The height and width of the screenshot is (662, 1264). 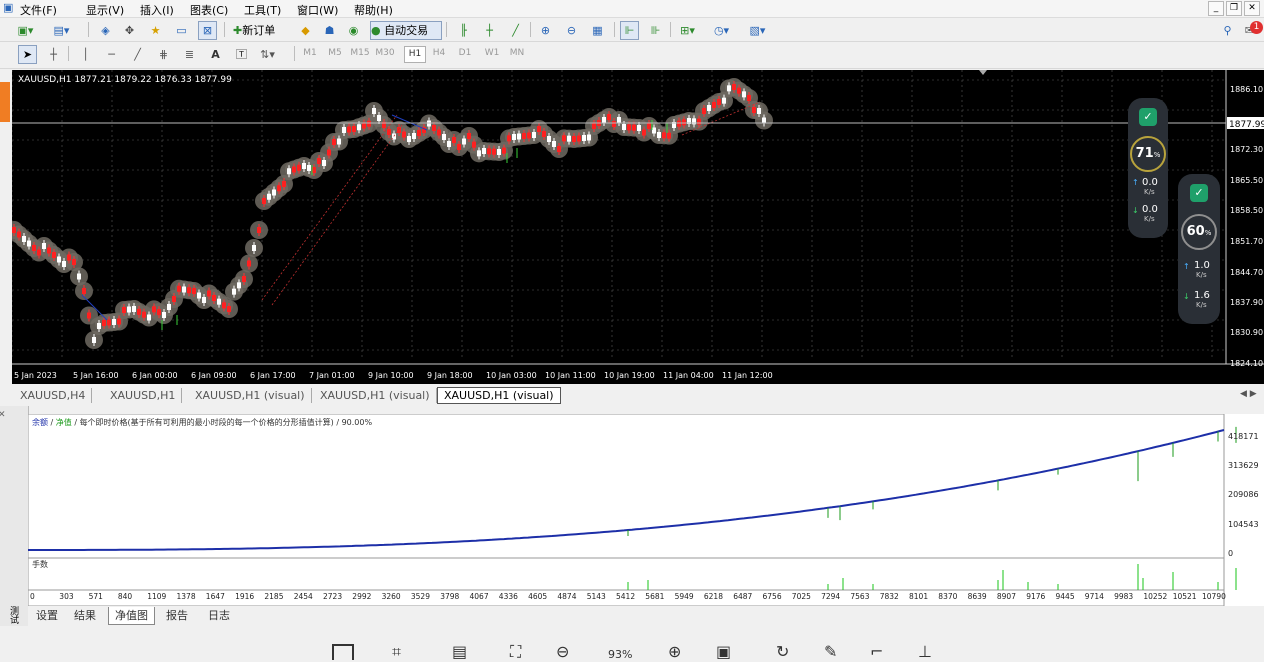 What do you see at coordinates (111, 54) in the screenshot?
I see `horizontal-line-icon: ─` at bounding box center [111, 54].